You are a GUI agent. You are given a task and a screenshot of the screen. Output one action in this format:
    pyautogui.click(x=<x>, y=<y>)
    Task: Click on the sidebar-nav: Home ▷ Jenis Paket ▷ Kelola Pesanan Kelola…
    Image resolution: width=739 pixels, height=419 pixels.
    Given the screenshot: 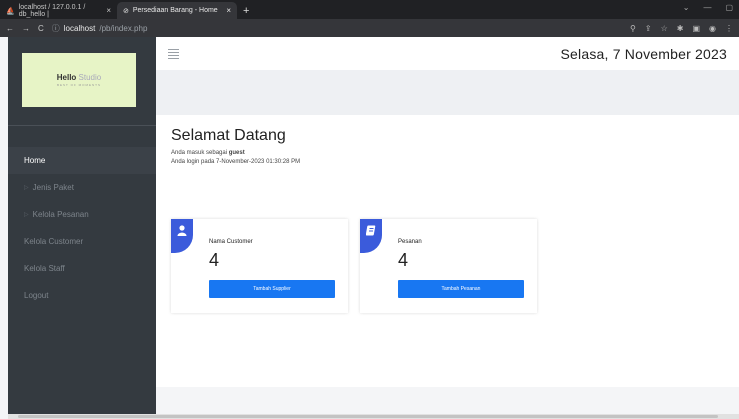 What is the action you would take?
    pyautogui.click(x=82, y=228)
    